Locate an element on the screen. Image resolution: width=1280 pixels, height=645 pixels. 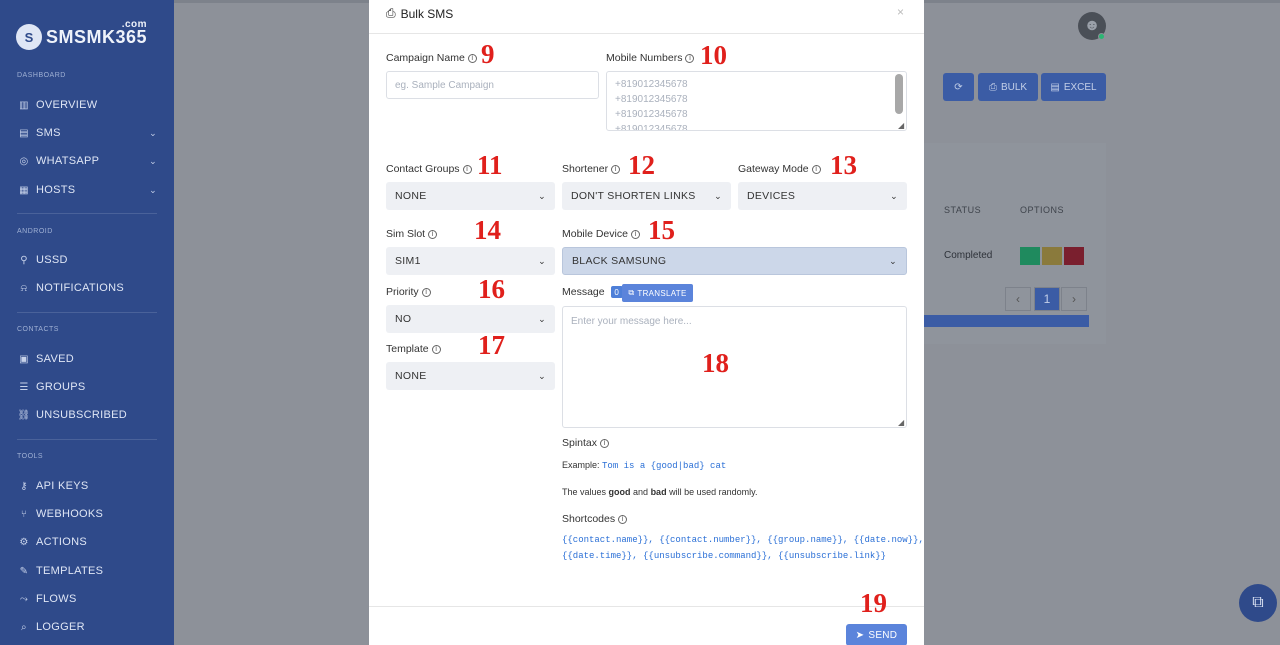
gateway-mode-select: DEVICES ⌄ is located at coordinates (822, 196).